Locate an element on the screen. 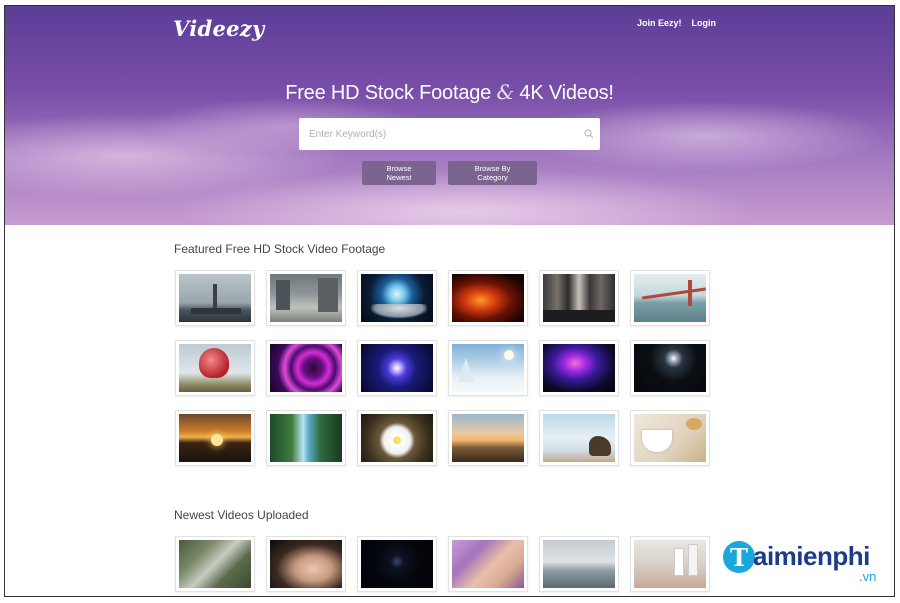 Image resolution: width=900 pixels, height=603 pixels. thumbnail-face-cream is located at coordinates (488, 564).